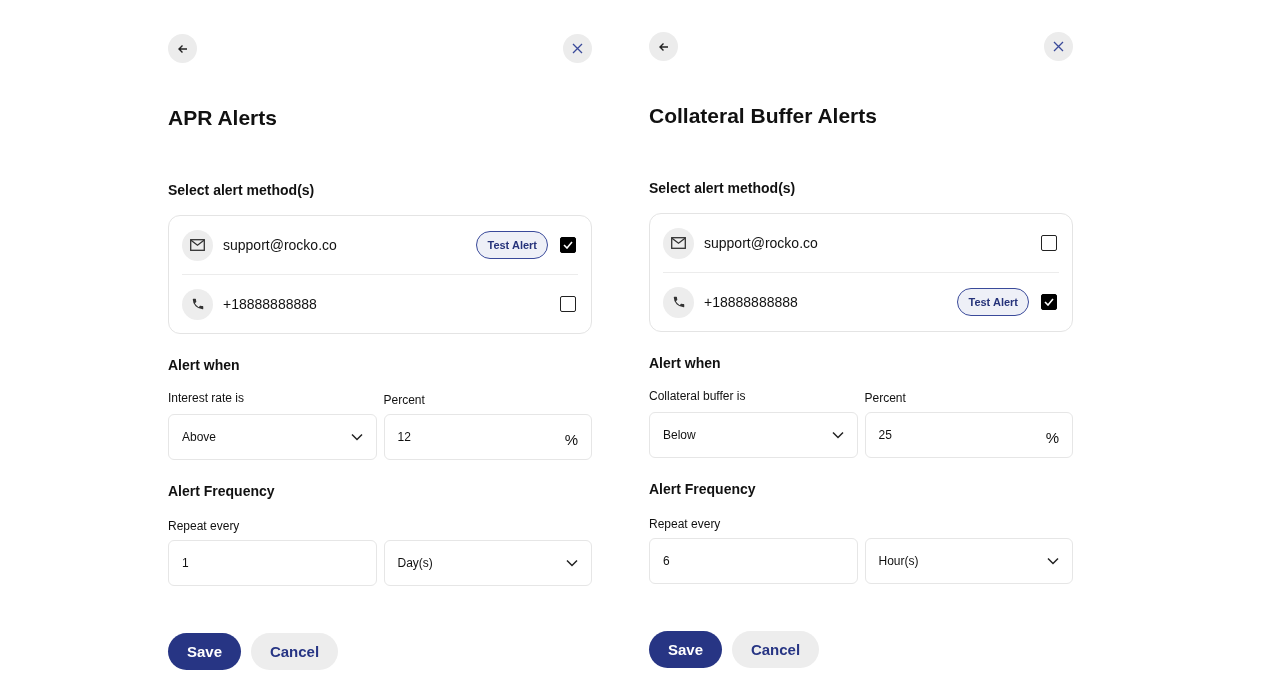 Image resolution: width=1272 pixels, height=688 pixels. What do you see at coordinates (487, 437) in the screenshot?
I see `percent-input: 12 %` at bounding box center [487, 437].